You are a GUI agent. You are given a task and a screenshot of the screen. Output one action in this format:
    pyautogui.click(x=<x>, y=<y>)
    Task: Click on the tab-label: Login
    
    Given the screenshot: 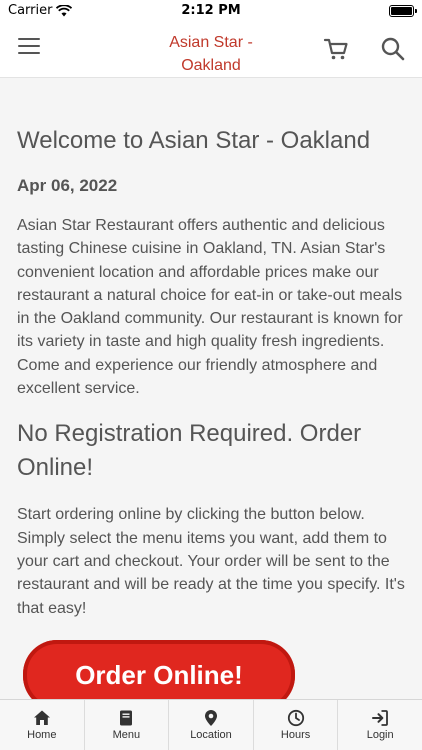 What is the action you would take?
    pyautogui.click(x=380, y=735)
    